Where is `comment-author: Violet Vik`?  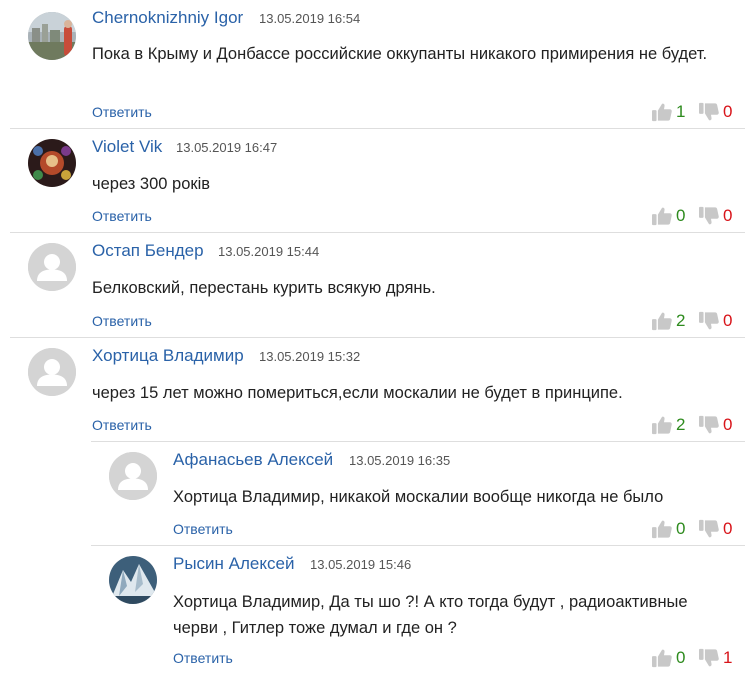
comment-author: Violet Vik is located at coordinates (127, 147).